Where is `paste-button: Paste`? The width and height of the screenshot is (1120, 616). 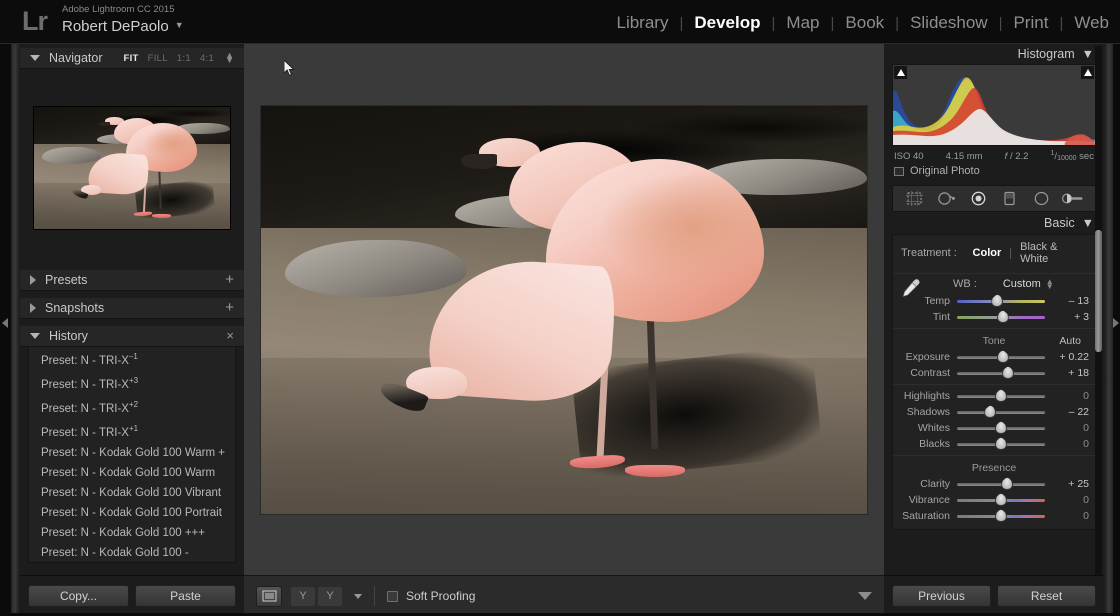 paste-button: Paste is located at coordinates (185, 596).